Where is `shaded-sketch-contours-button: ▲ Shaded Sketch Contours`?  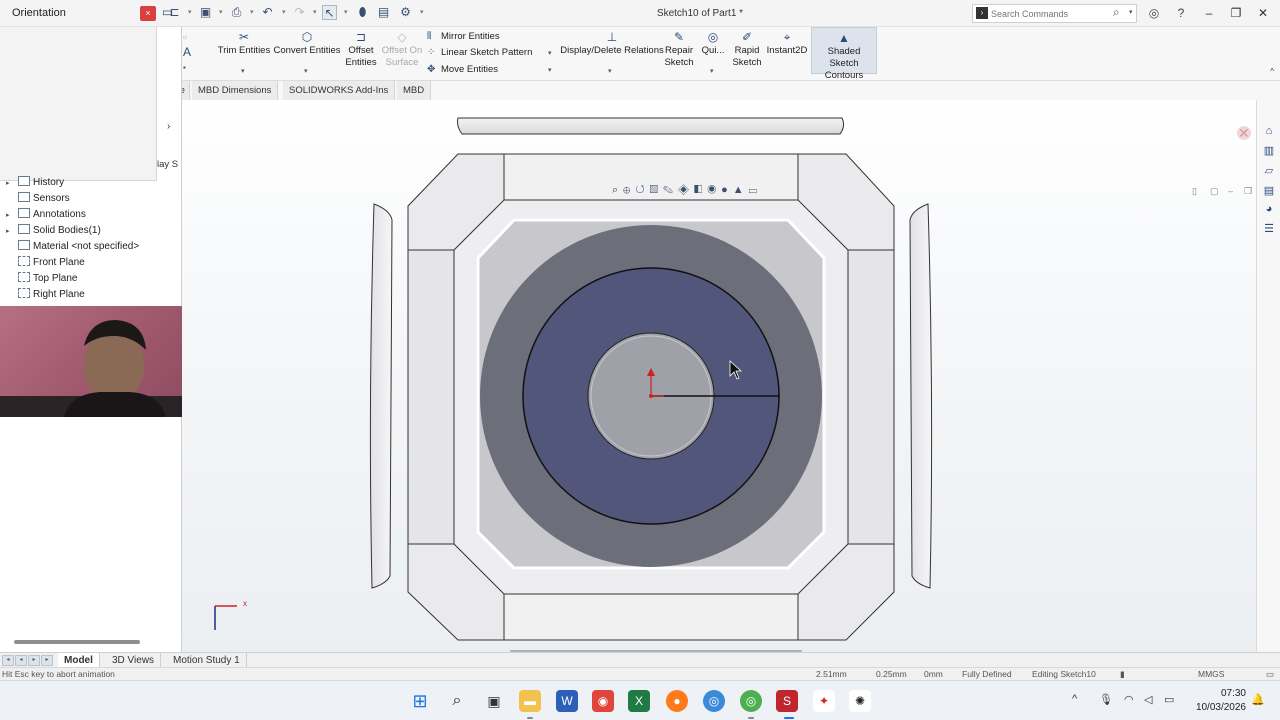
shaded-sketch-contours-button: ▲ Shaded Sketch Contours is located at coordinates (844, 54).